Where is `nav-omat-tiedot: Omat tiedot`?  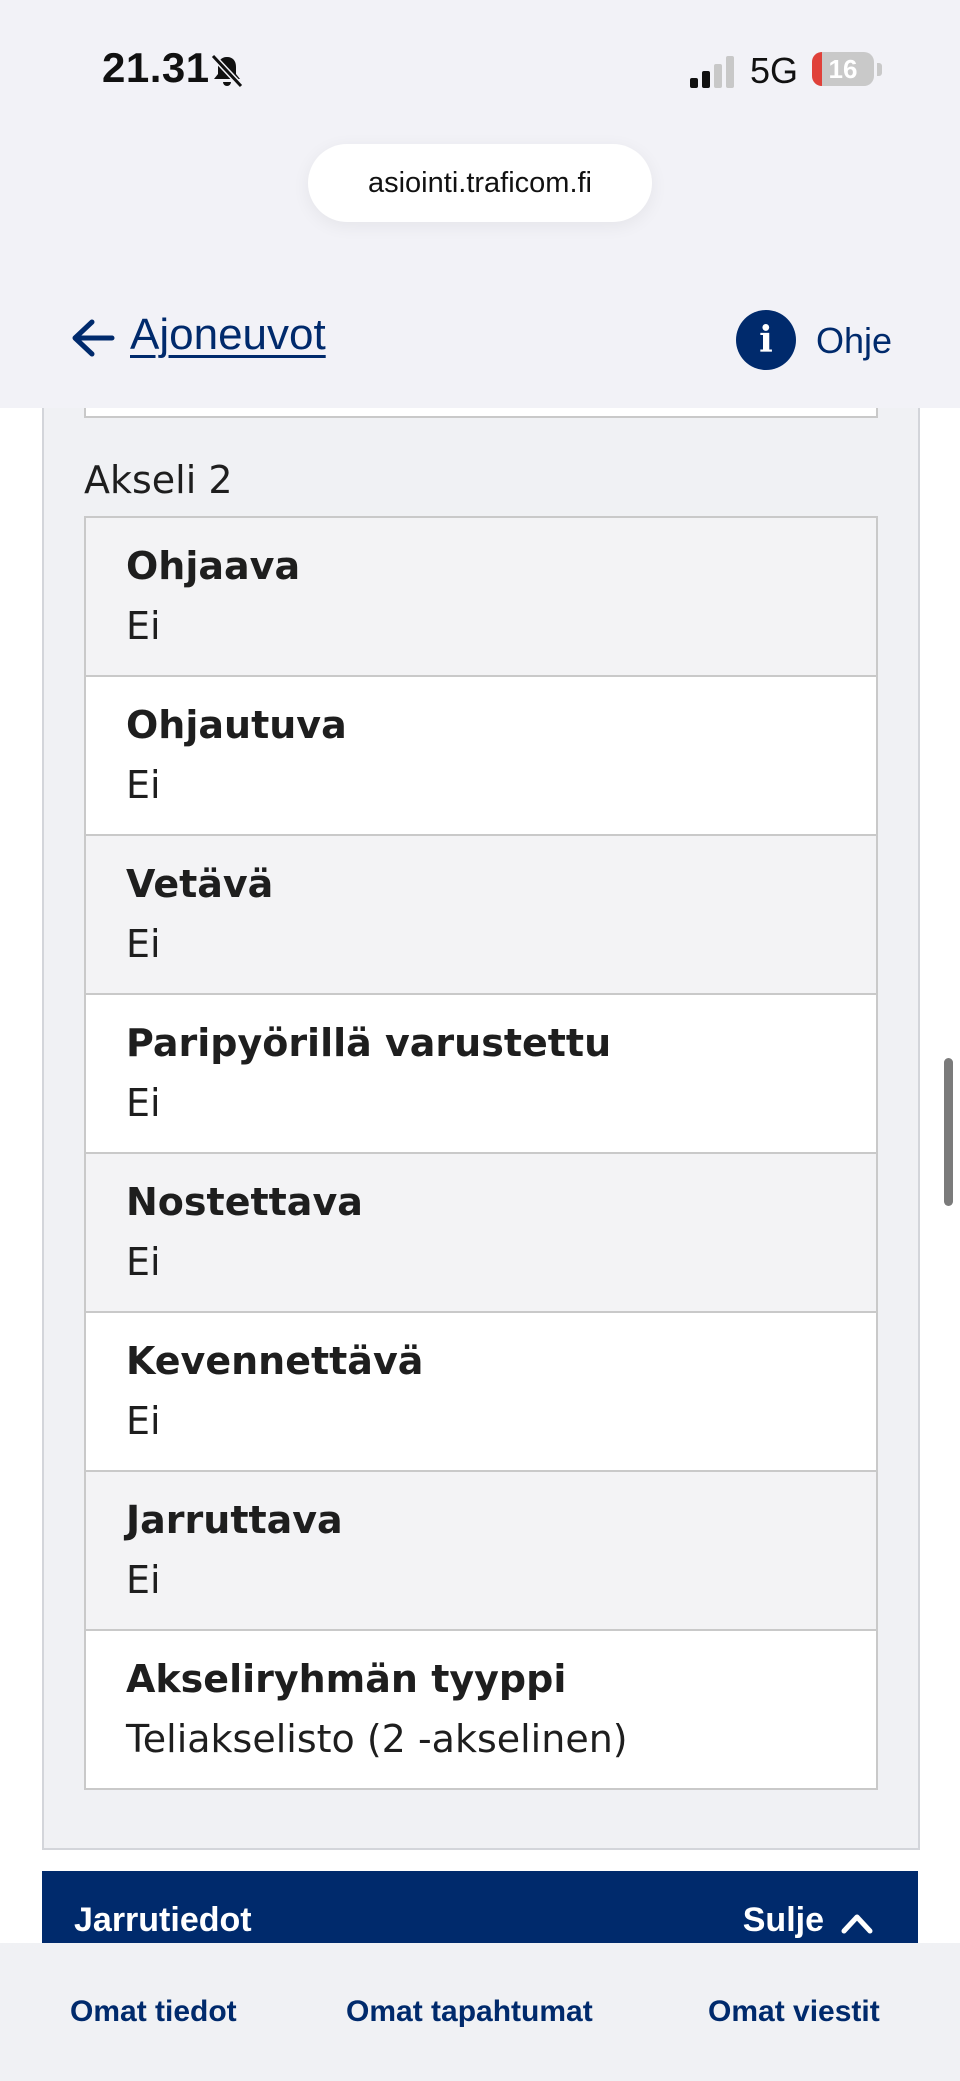
nav-omat-tiedot: Omat tiedot is located at coordinates (153, 2012).